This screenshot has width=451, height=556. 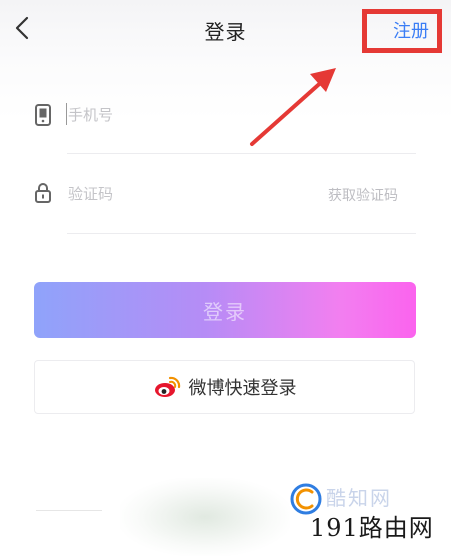 I want to click on login-button: 登录, so click(x=225, y=310).